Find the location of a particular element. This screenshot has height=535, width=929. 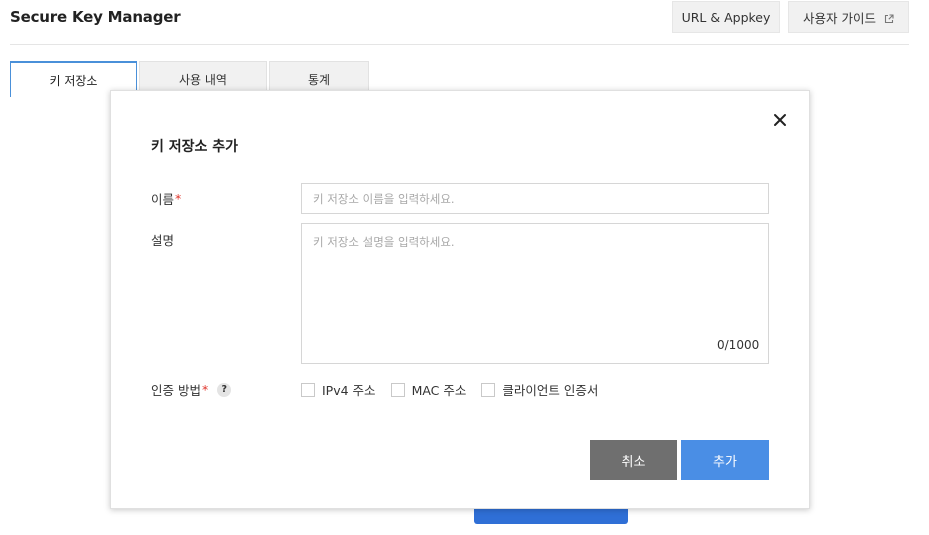

close-icon is located at coordinates (780, 120).